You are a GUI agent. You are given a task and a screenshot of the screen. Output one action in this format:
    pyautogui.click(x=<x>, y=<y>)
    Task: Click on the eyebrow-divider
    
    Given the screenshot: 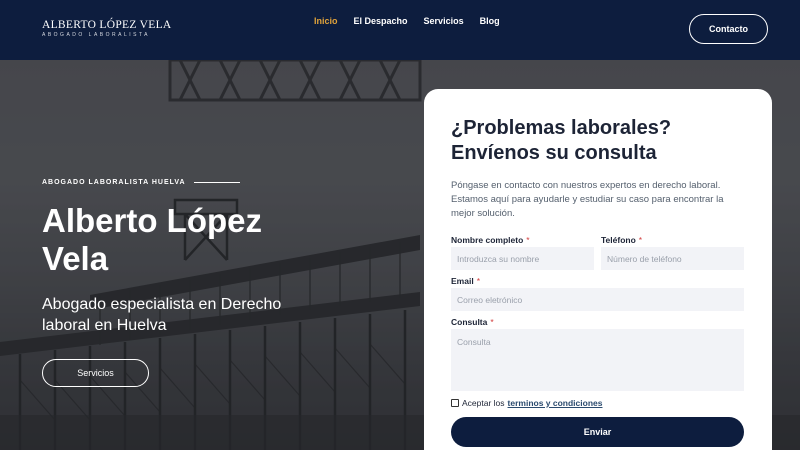 What is the action you would take?
    pyautogui.click(x=216, y=182)
    